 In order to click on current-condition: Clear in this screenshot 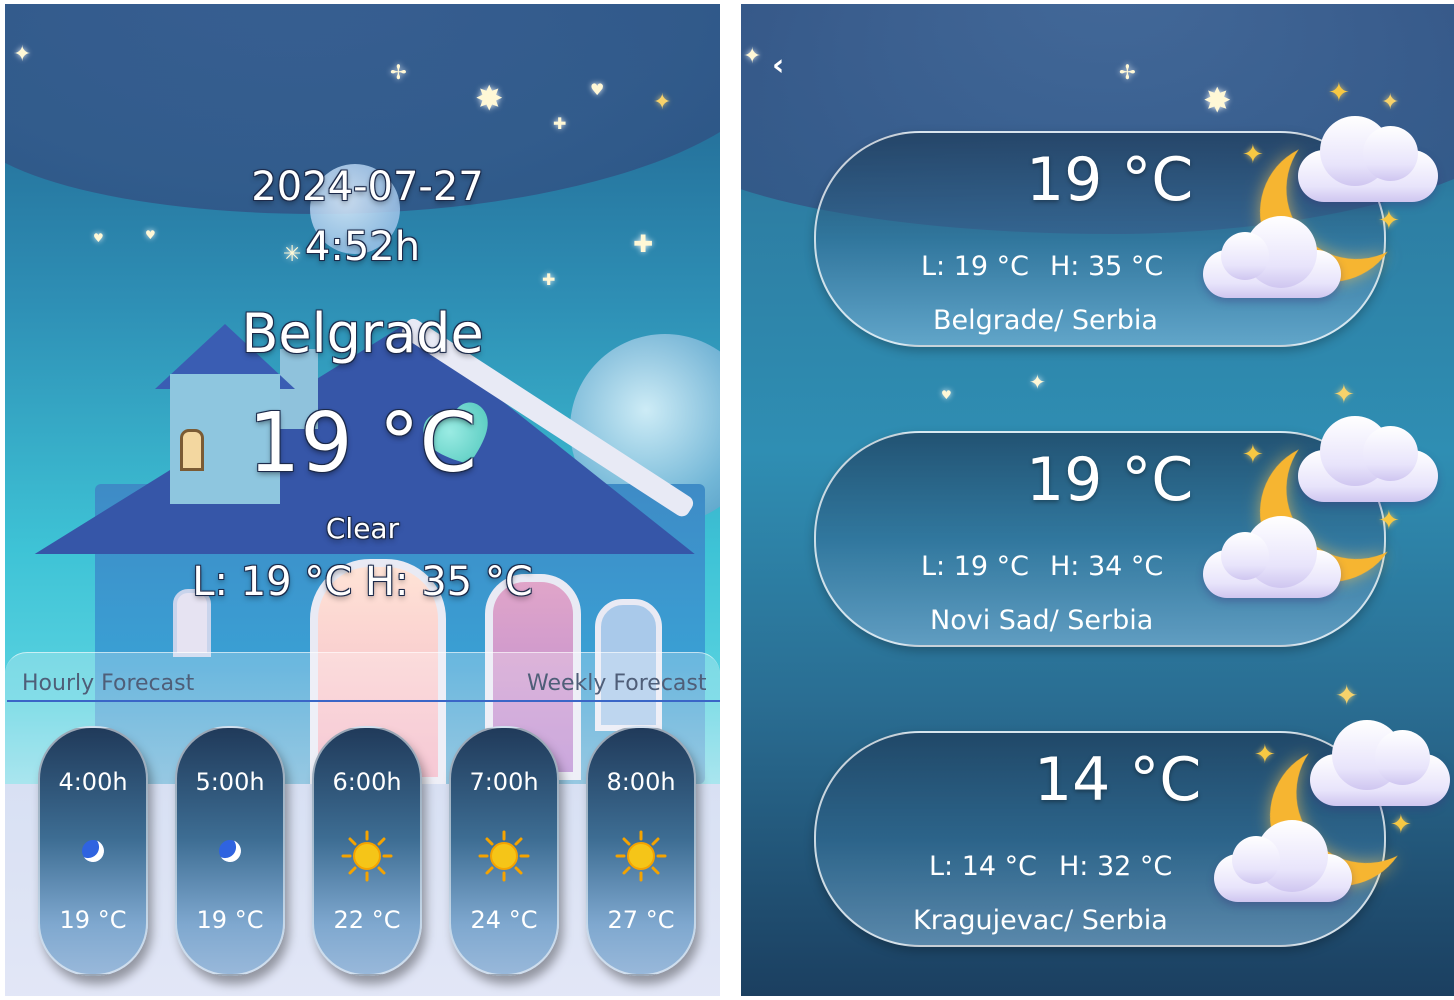, I will do `click(362, 528)`.